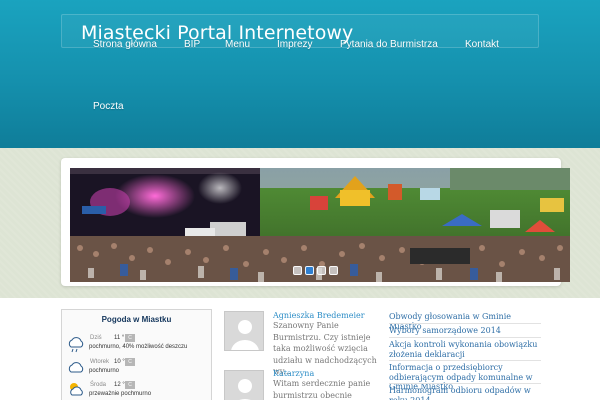 The width and height of the screenshot is (600, 400). Describe the element at coordinates (237, 44) in the screenshot. I see `nav-item-menu: Menu` at that location.